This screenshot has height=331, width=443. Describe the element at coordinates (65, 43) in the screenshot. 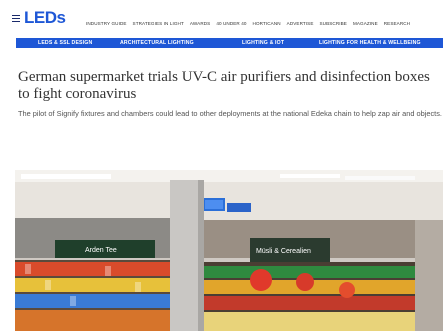

I see `section-leds-ssl-design: LEDS & SSL DESIGN` at that location.